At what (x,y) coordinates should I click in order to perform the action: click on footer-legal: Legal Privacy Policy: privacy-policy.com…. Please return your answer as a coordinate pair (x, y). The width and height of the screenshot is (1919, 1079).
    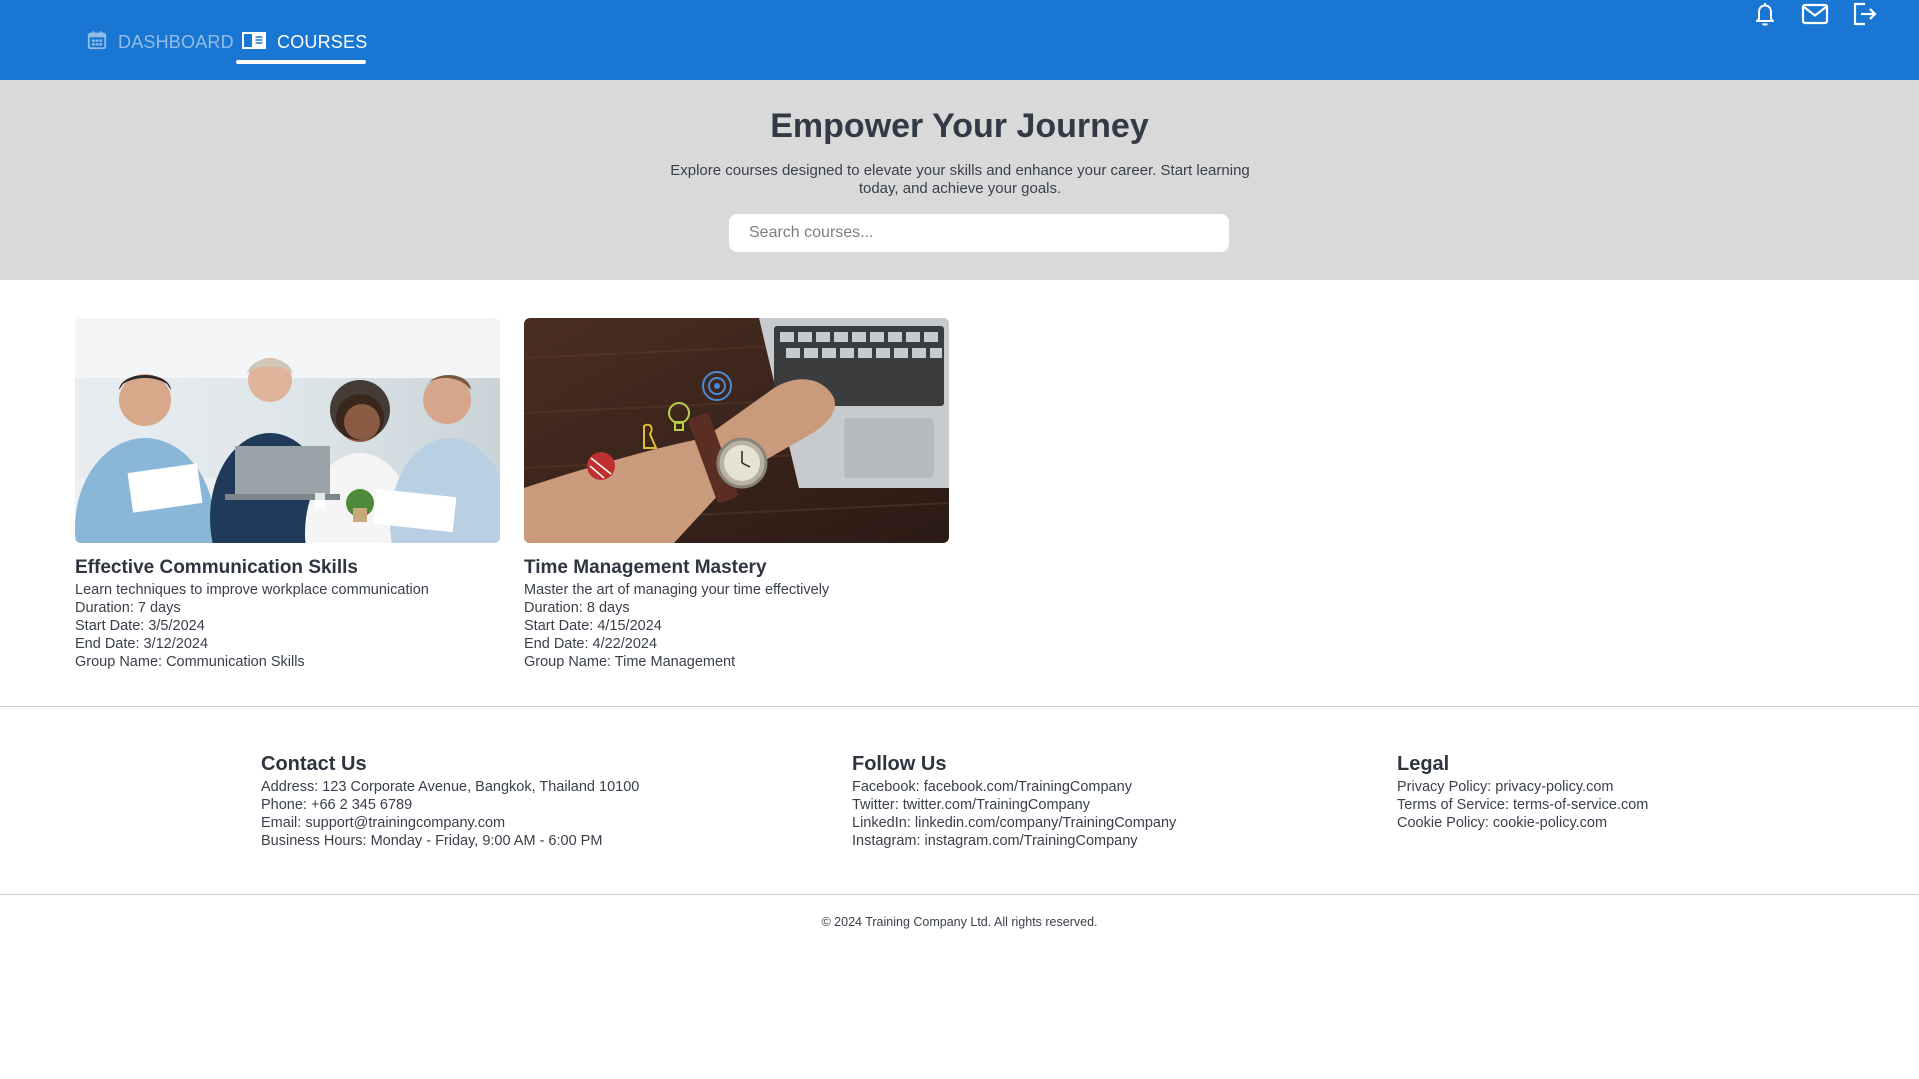
    Looking at the image, I should click on (1522, 792).